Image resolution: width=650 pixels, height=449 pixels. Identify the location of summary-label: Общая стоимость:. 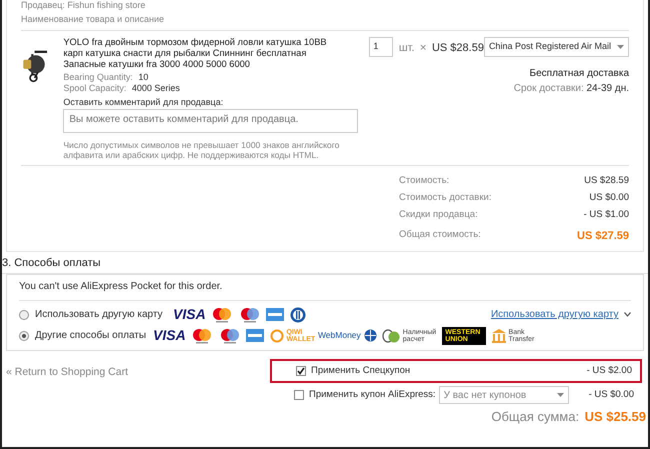
(440, 235).